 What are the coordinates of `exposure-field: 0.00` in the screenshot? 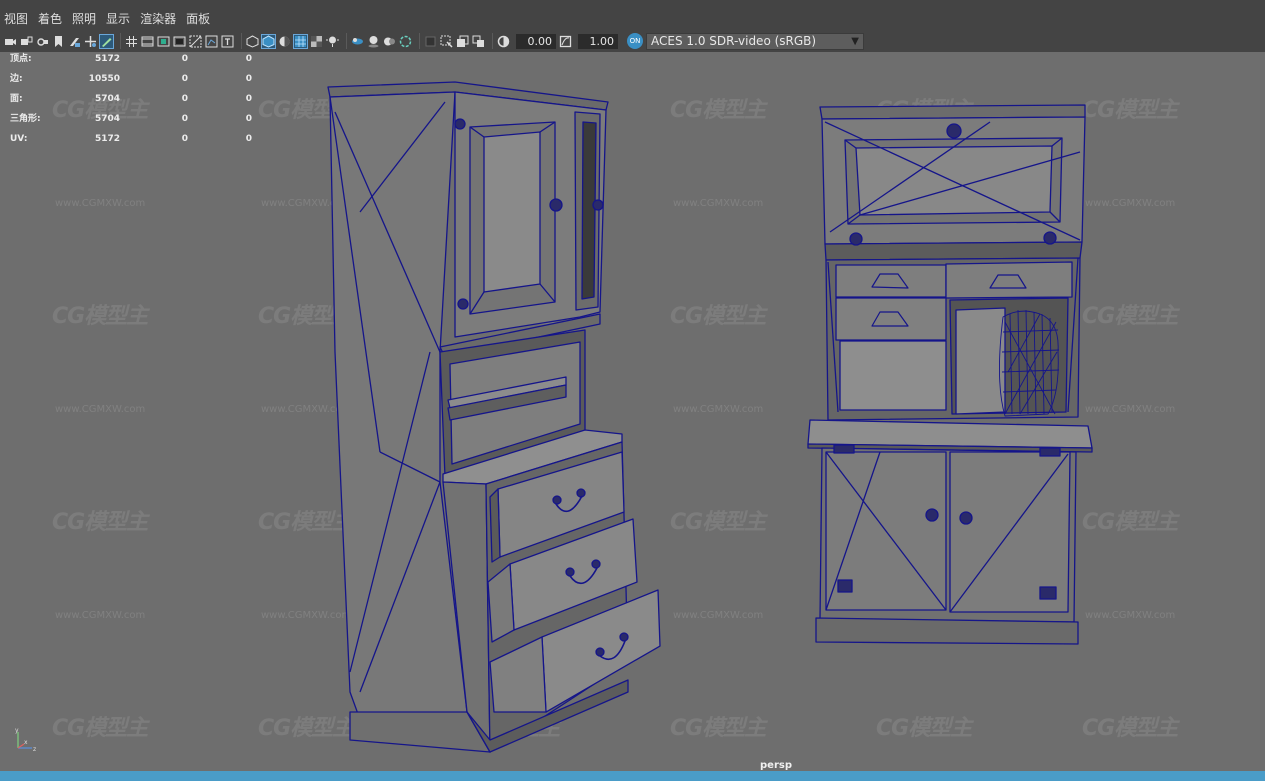 It's located at (536, 41).